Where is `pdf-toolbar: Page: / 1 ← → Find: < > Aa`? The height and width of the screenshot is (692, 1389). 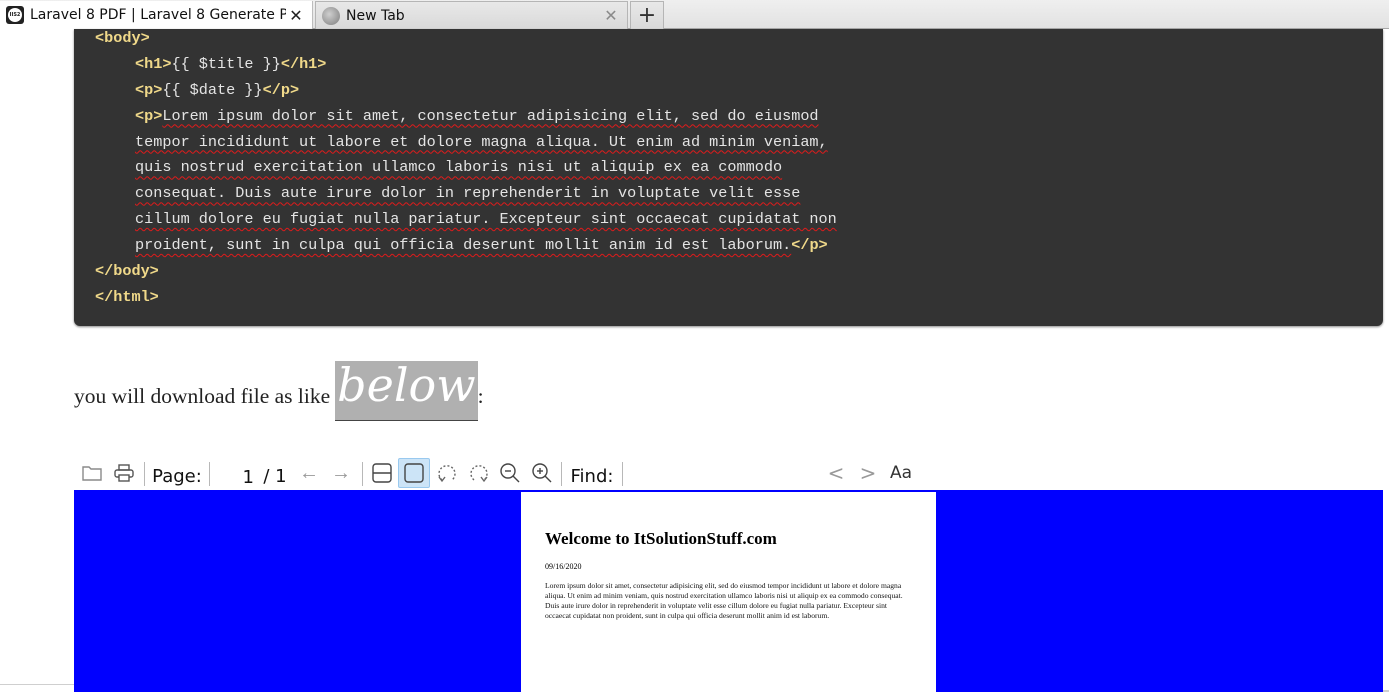
pdf-toolbar: Page: / 1 ← → Find: < > Aa is located at coordinates (728, 474).